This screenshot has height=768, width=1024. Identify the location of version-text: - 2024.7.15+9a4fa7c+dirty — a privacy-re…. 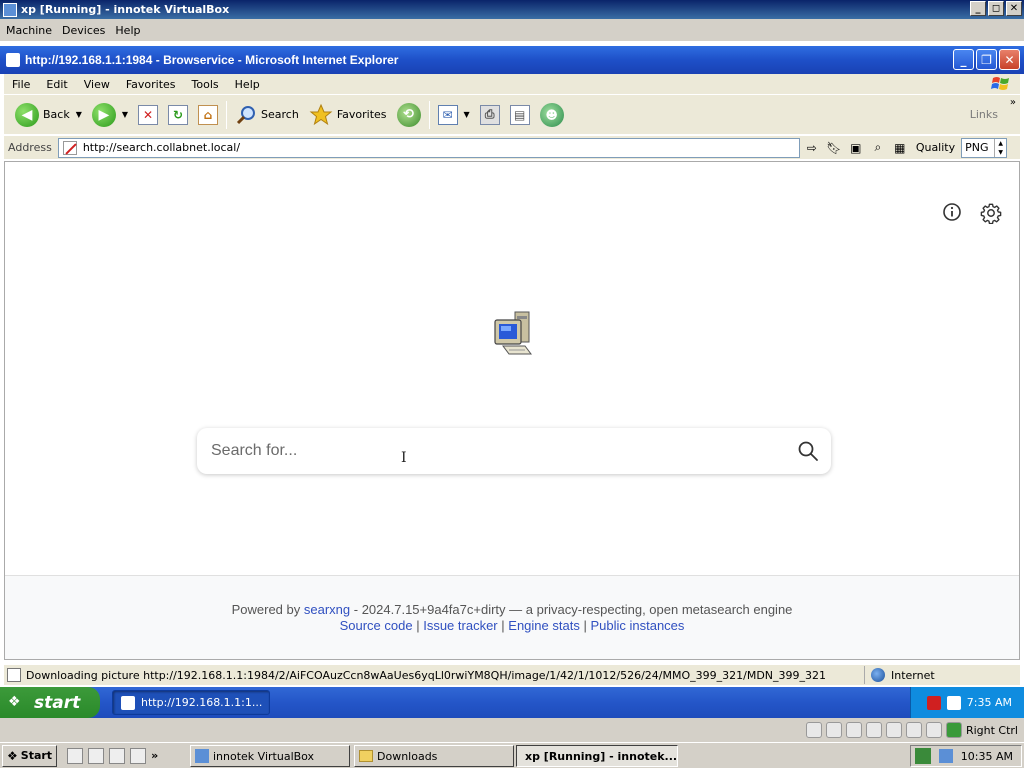
(573, 609).